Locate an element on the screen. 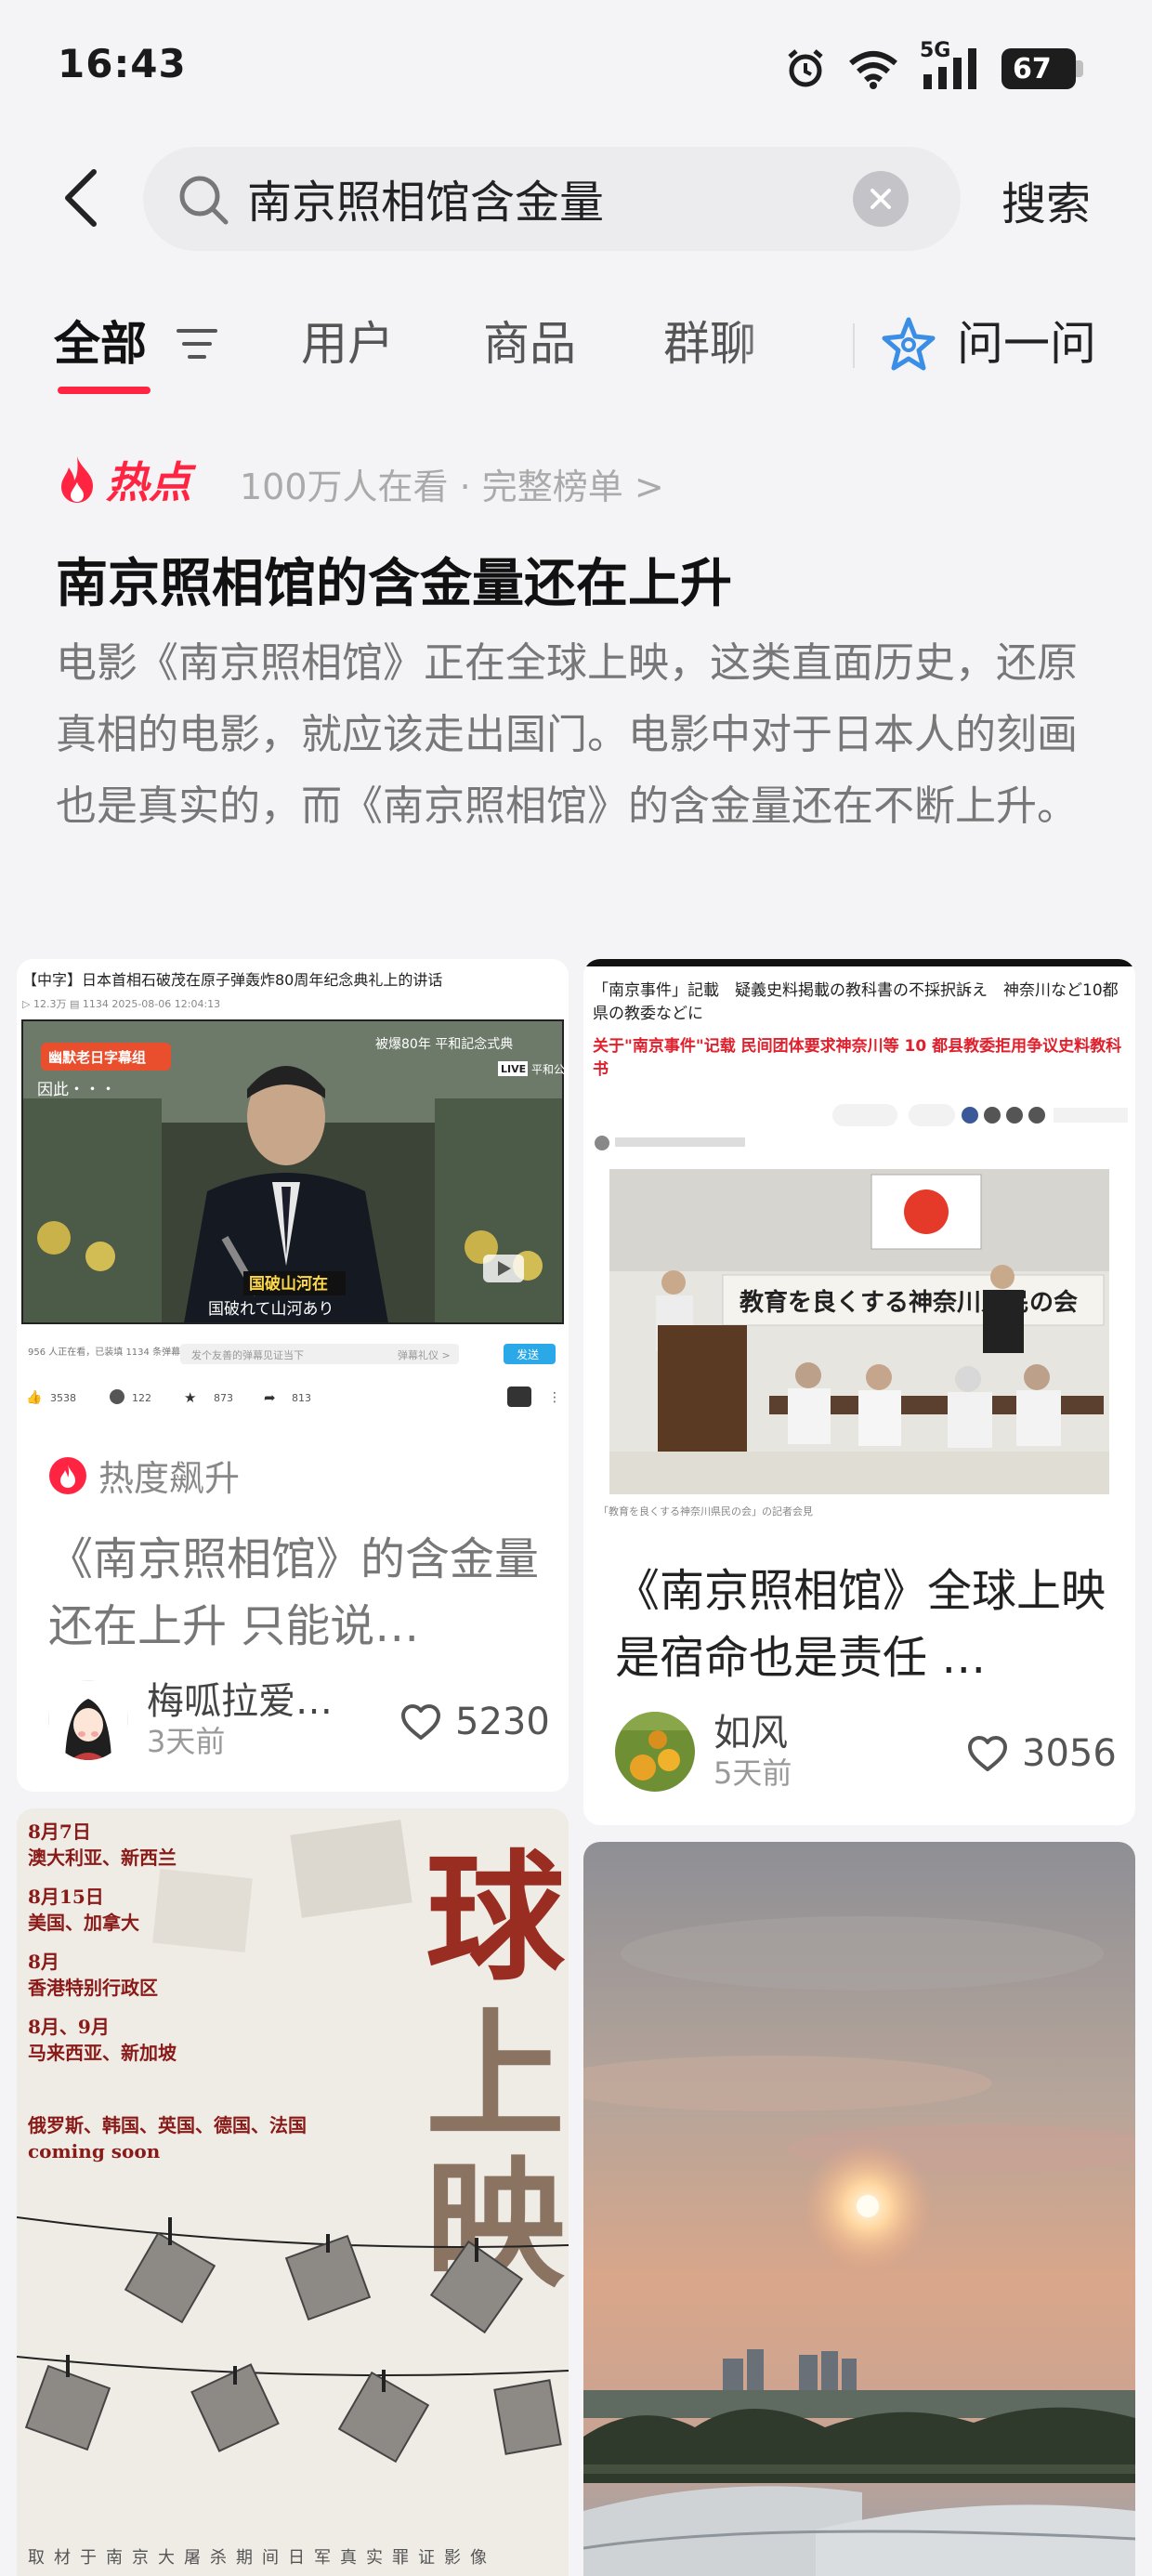  wifi-icon is located at coordinates (873, 70).